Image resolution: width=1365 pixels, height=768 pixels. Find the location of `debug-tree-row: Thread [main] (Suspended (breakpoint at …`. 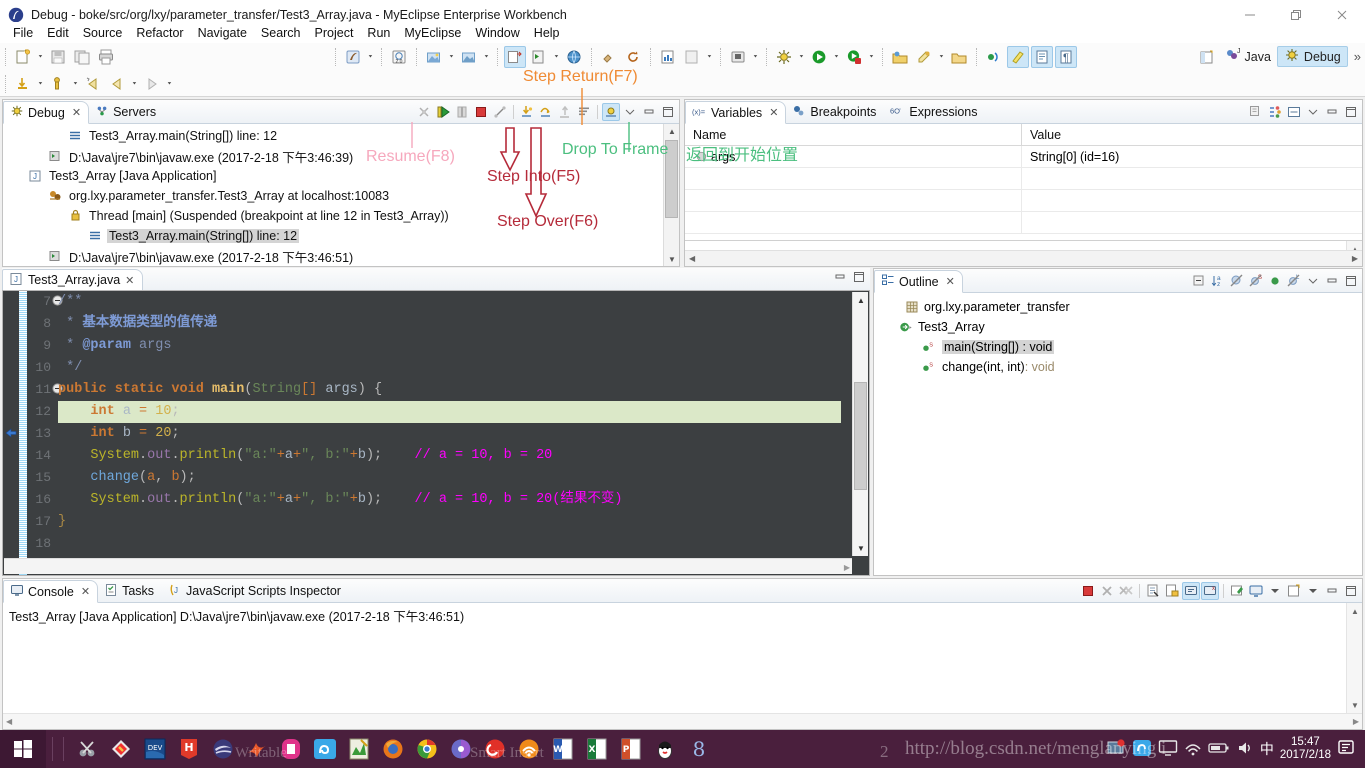

debug-tree-row: Thread [main] (Suspended (breakpoint at … is located at coordinates (332, 216).